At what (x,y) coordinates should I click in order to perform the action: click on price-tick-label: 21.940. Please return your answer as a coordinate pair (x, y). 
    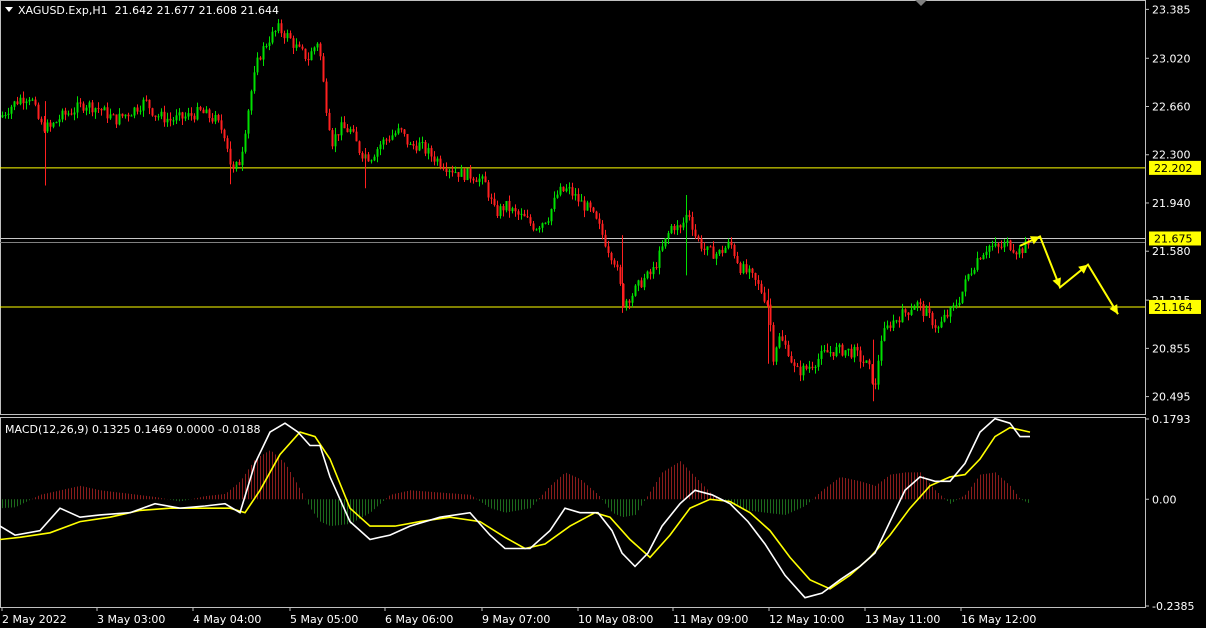
    Looking at the image, I should click on (1171, 203).